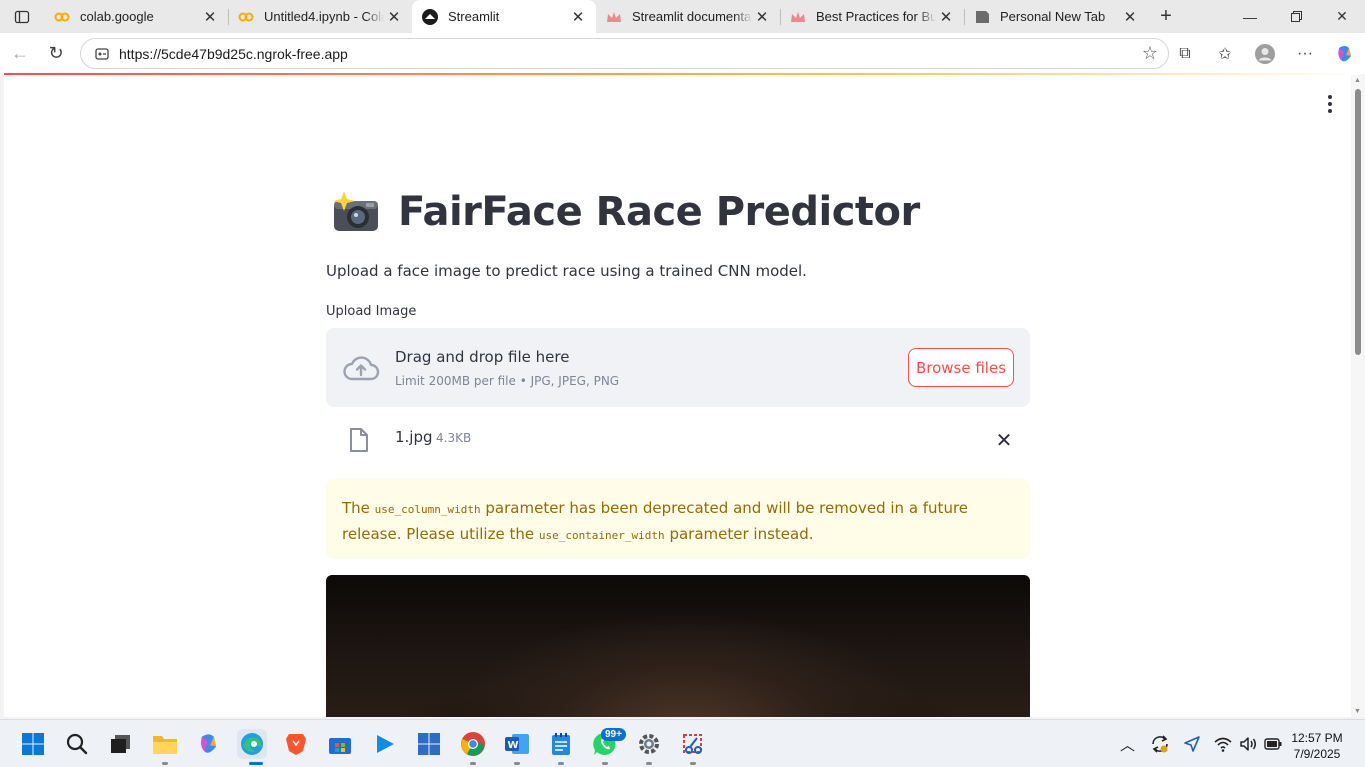 The image size is (1365, 767). Describe the element at coordinates (624, 53) in the screenshot. I see `address-bar: https://5cde47b9d25c.ngrok-free.app ☆` at that location.